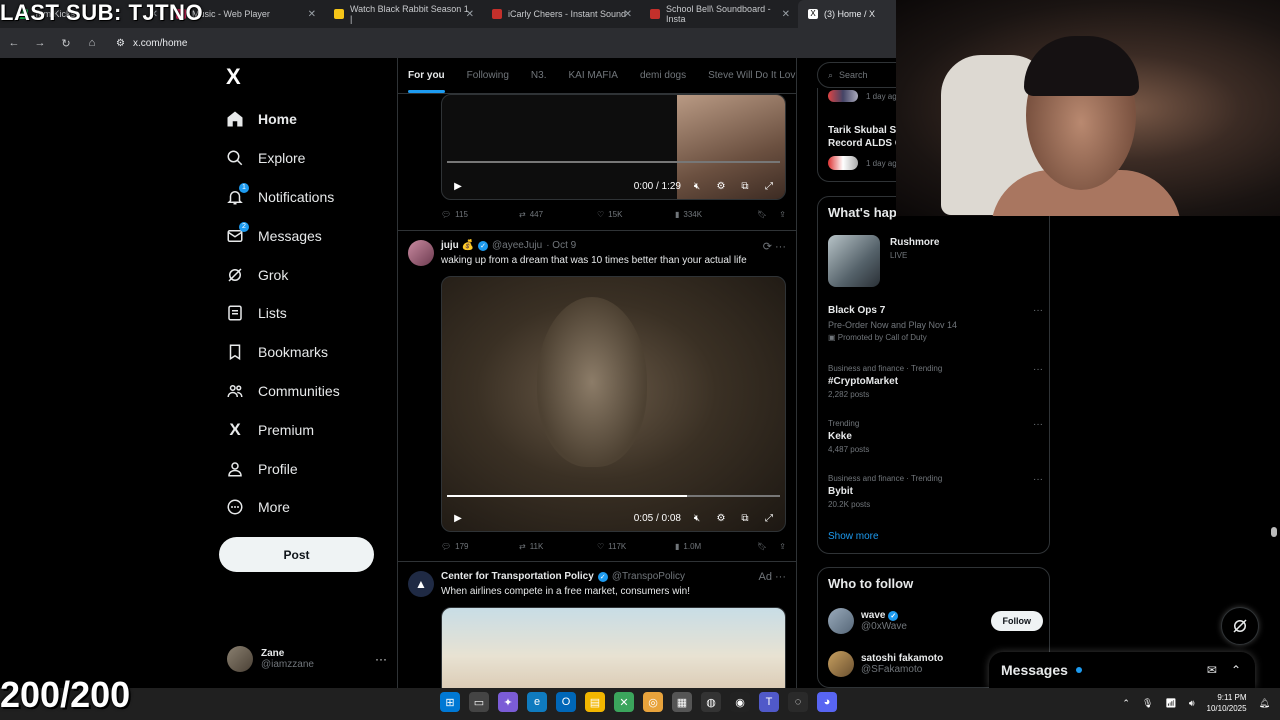  Describe the element at coordinates (613, 147) in the screenshot. I see `post-video: ▶ 0:00 / 1:29 🔇︎ ⚙ ⧉ ⤢` at that location.